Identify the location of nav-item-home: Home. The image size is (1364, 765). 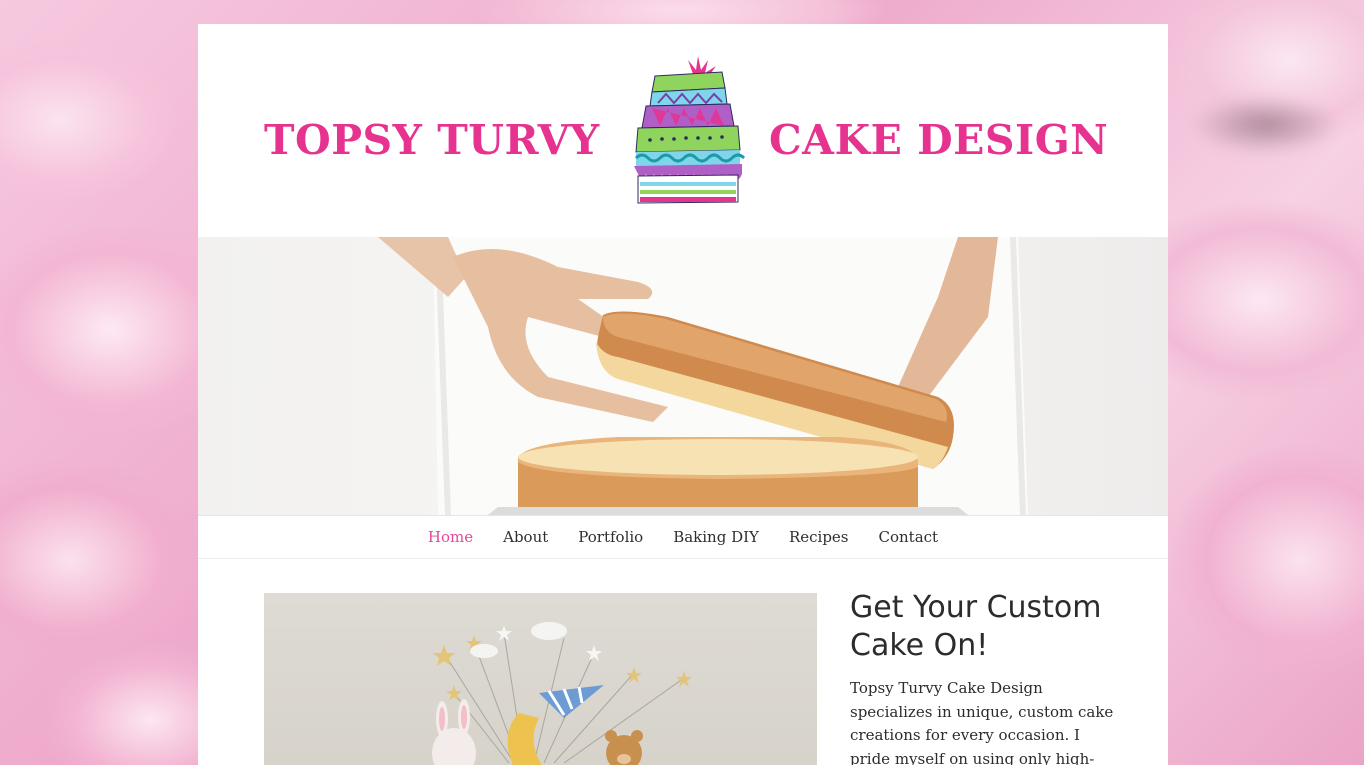
(450, 537).